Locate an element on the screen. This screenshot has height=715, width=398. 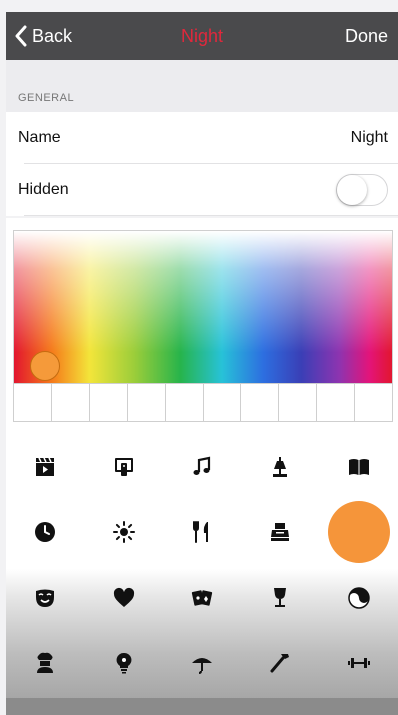
dumbbell-icon is located at coordinates (358, 663).